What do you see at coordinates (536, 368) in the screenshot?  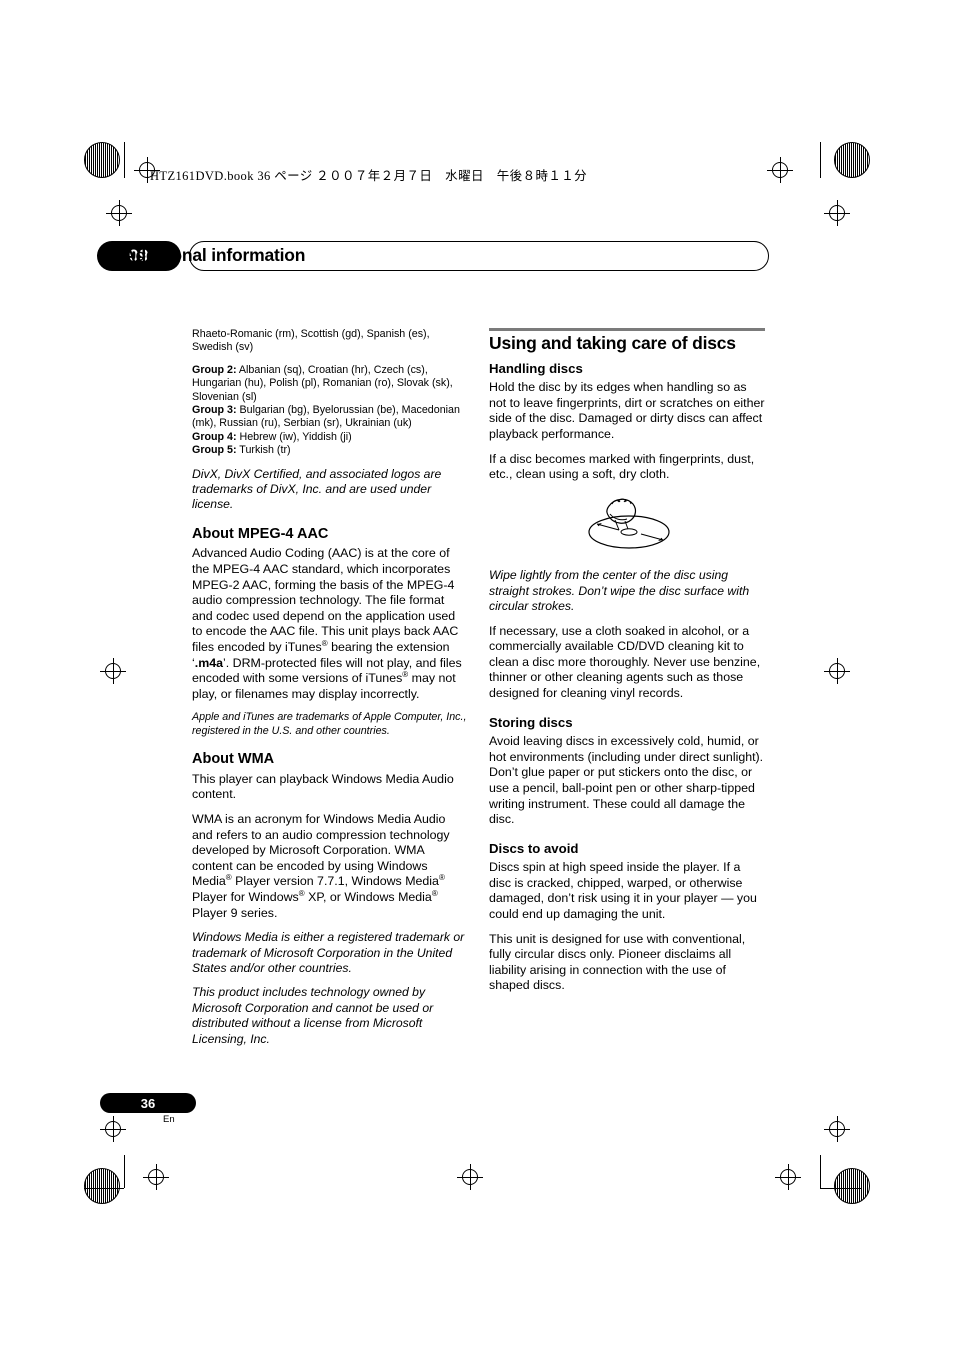 I see `heading-handling-discs: Handling discs` at bounding box center [536, 368].